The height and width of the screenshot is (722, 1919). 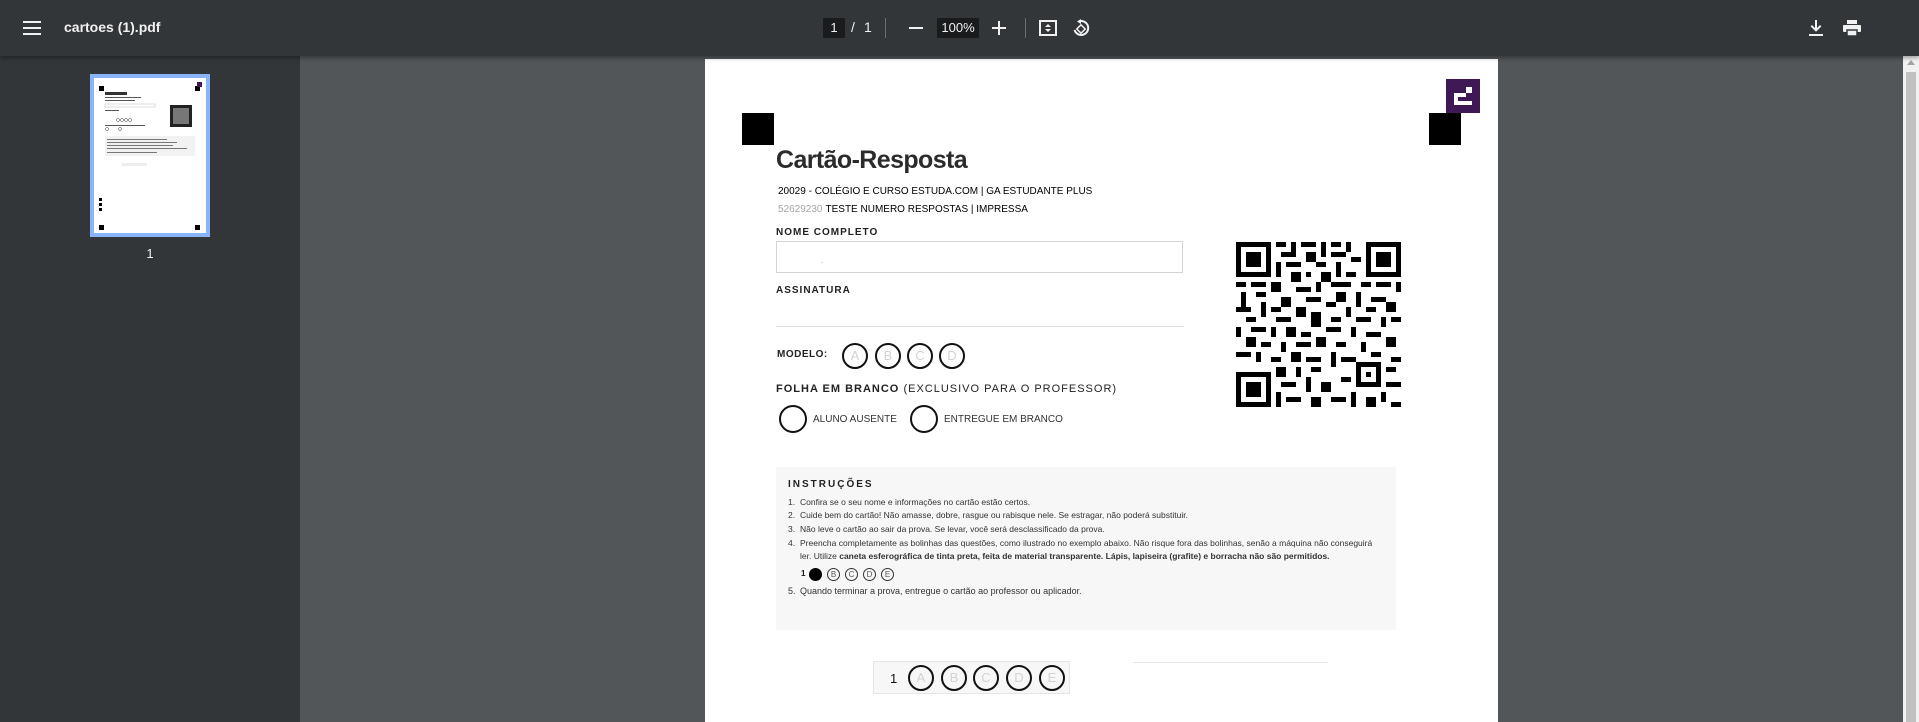 What do you see at coordinates (1019, 678) in the screenshot?
I see `answer-option-d: D` at bounding box center [1019, 678].